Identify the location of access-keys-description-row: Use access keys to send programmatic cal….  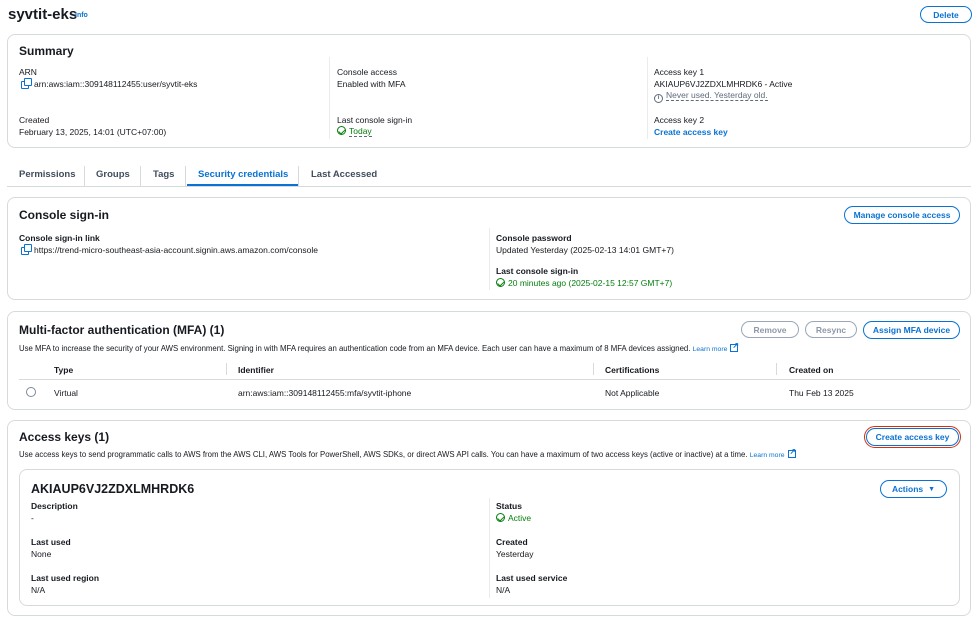
(407, 453).